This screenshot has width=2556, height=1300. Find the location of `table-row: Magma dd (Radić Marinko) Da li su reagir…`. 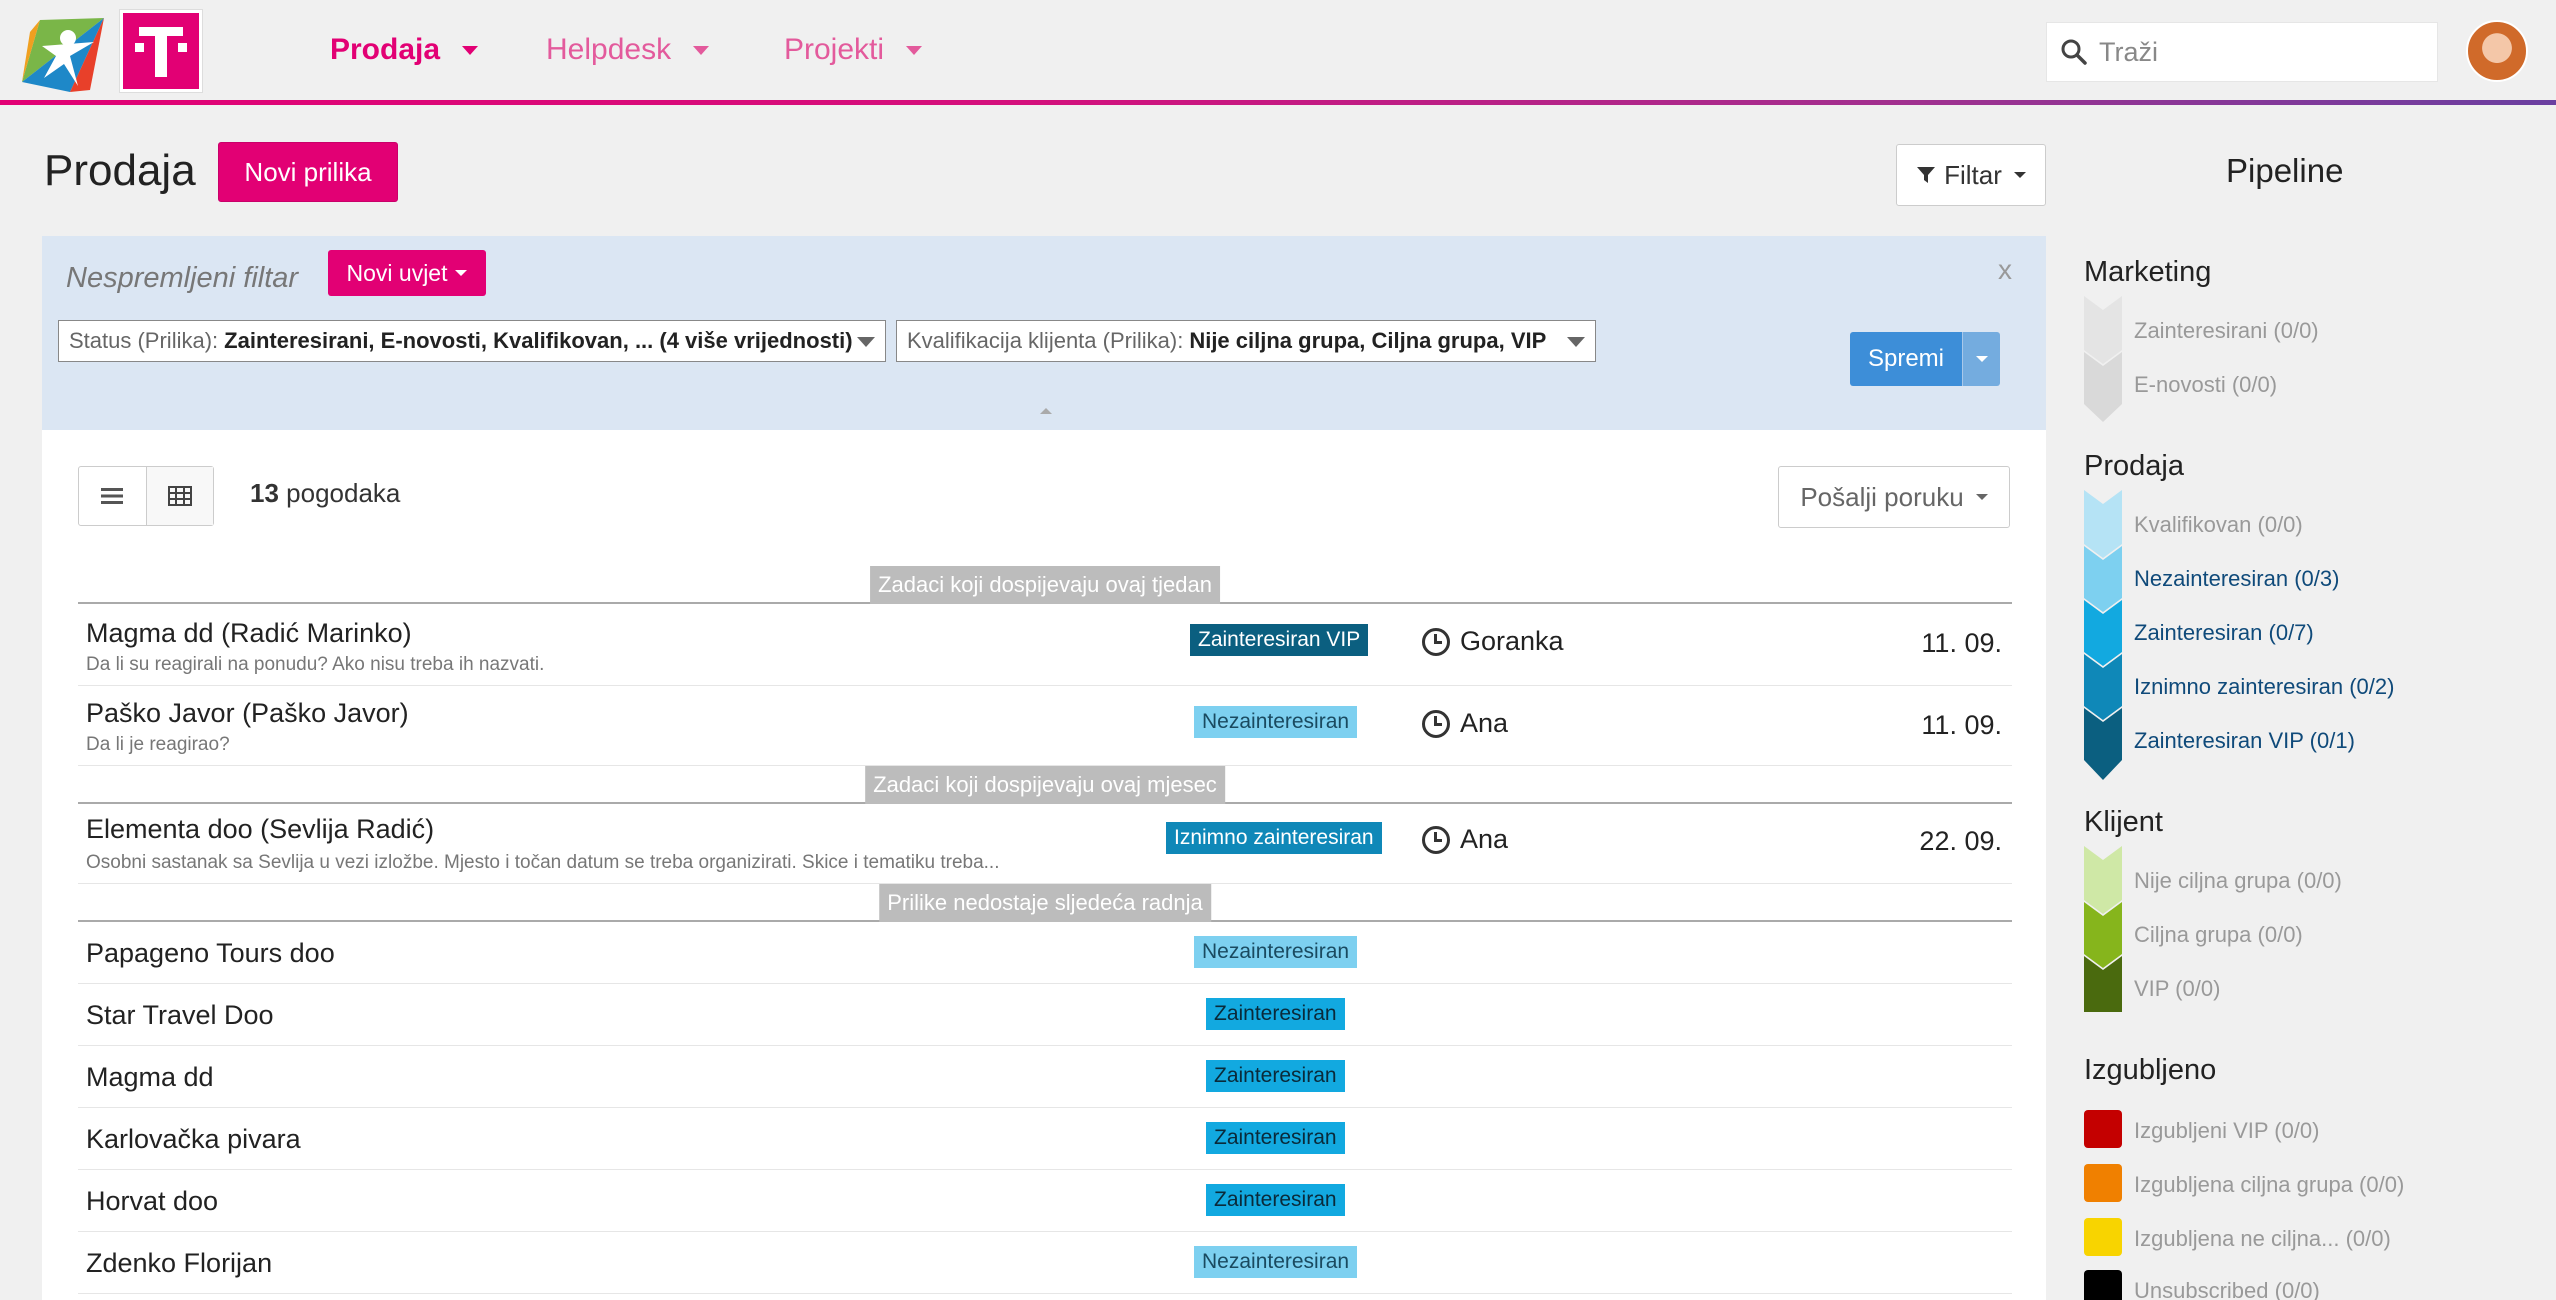

table-row: Magma dd (Radić Marinko) Da li su reagir… is located at coordinates (1045, 645).